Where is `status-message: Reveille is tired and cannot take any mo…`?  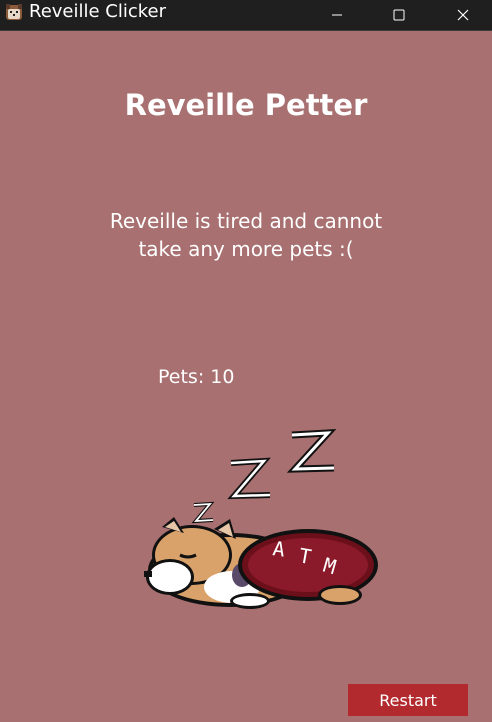 status-message: Reveille is tired and cannot take any mo… is located at coordinates (246, 235).